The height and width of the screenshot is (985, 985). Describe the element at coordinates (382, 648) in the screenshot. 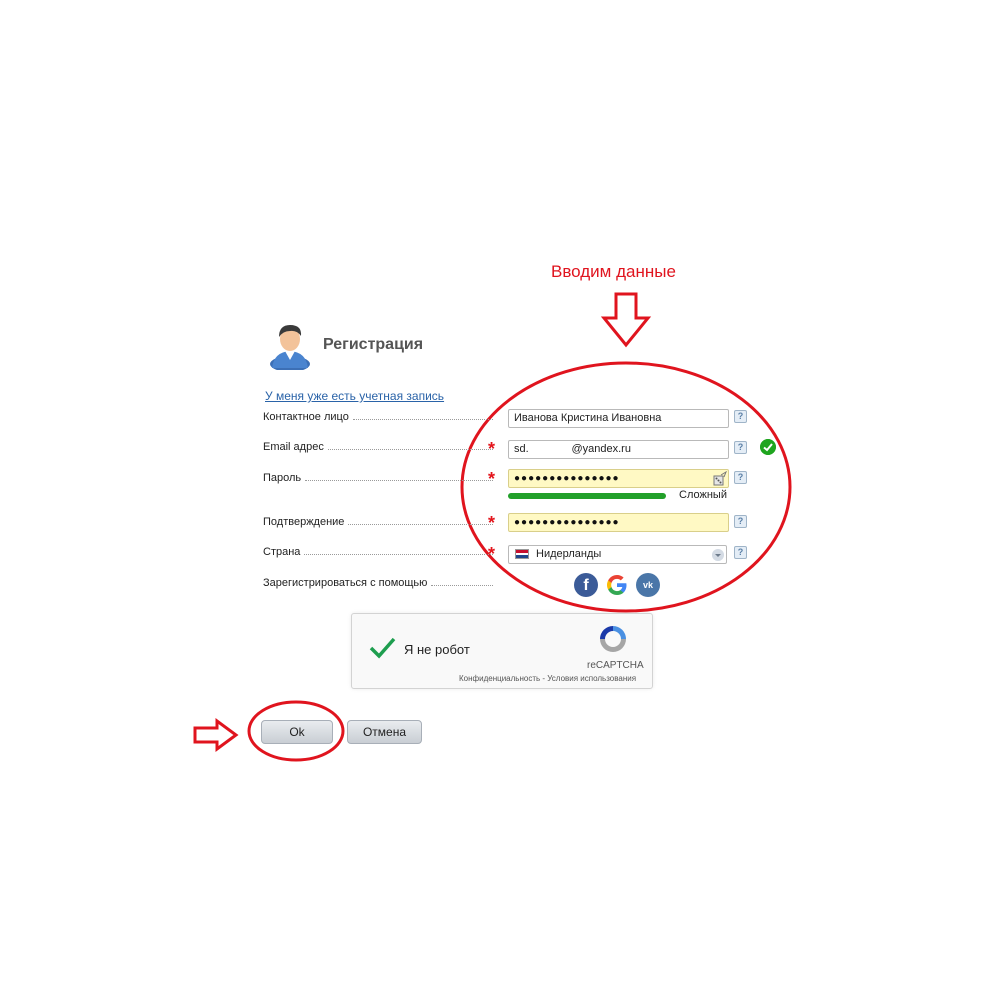

I see `captcha-checkmark-icon` at that location.